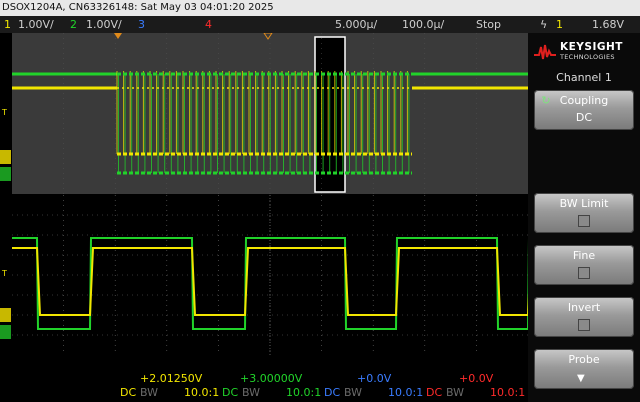  What do you see at coordinates (584, 317) in the screenshot?
I see `invert-softkey: Invert` at bounding box center [584, 317].